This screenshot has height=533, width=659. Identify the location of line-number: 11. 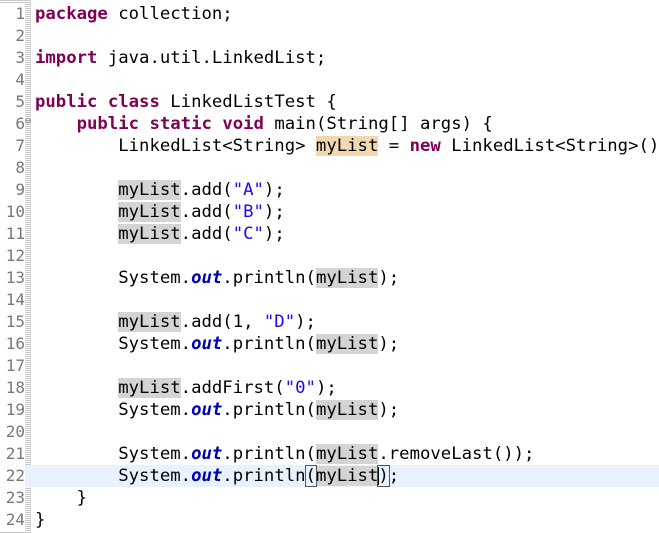
(12, 234).